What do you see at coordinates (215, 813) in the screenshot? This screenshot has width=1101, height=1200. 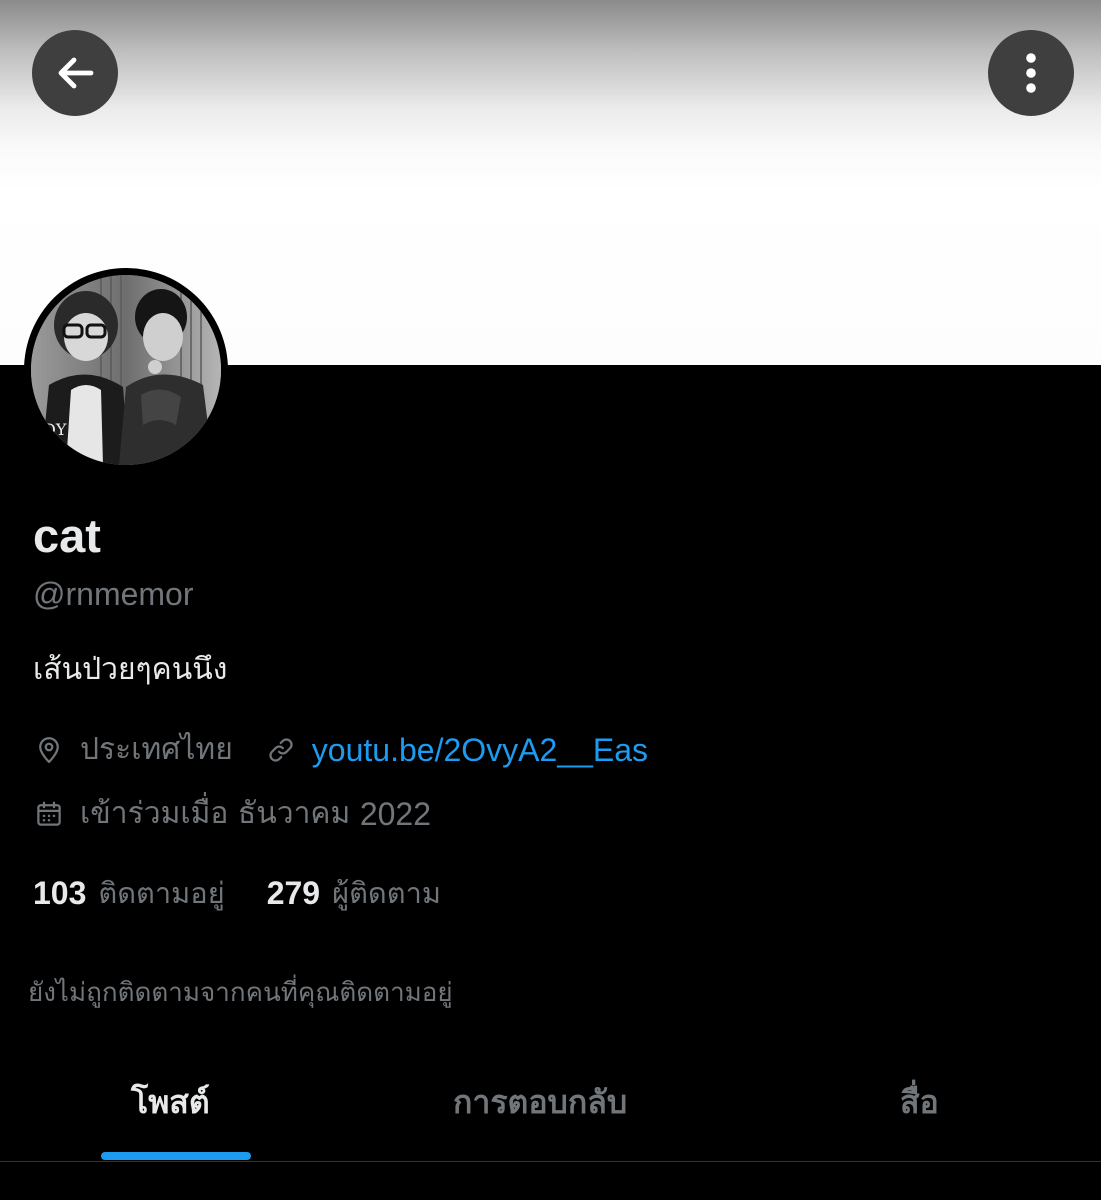 I see `joined-date-text: เข้าร่วมเมื่อ ธันวาคม` at bounding box center [215, 813].